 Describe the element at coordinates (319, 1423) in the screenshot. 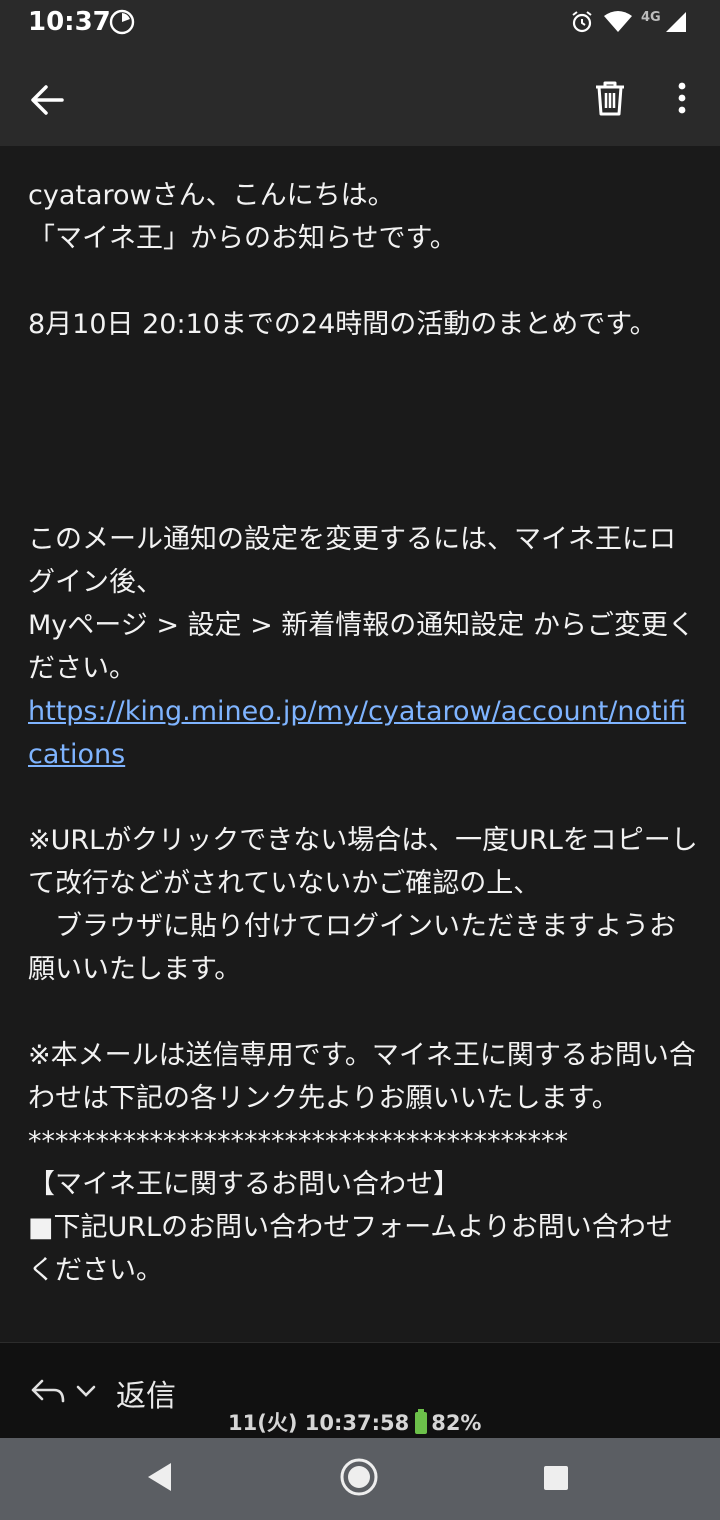

I see `clock-text: 11(火) 10:37:58` at that location.